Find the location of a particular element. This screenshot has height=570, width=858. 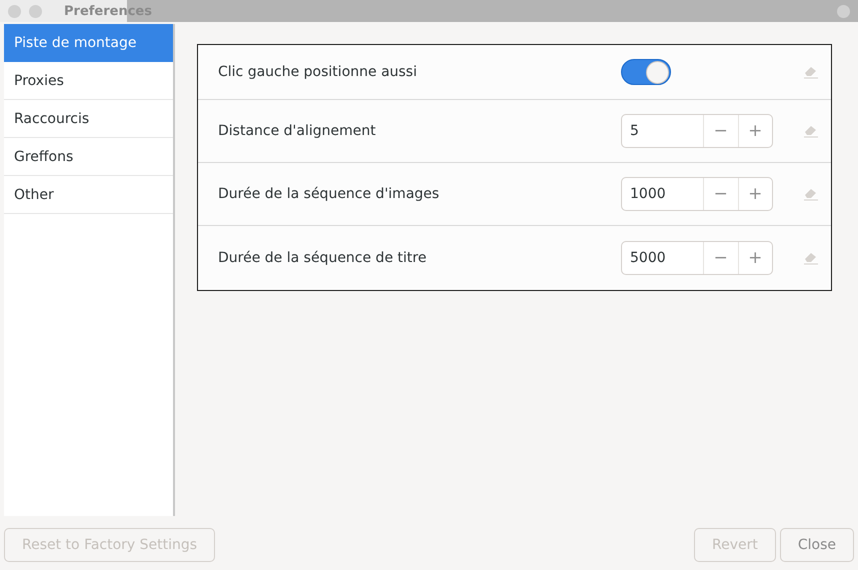

setting-label: Clic gauche positionne aussi is located at coordinates (318, 72).